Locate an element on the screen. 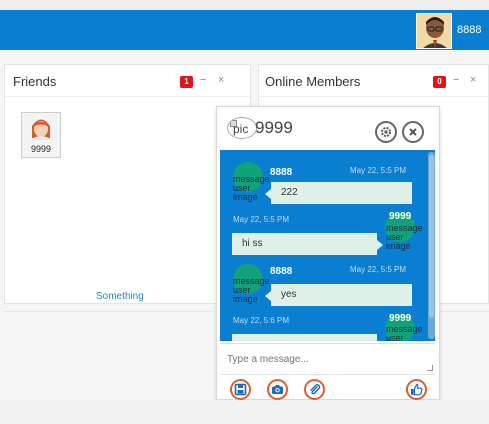 This screenshot has height=424, width=489. message-bubble: hi ss is located at coordinates (307, 244).